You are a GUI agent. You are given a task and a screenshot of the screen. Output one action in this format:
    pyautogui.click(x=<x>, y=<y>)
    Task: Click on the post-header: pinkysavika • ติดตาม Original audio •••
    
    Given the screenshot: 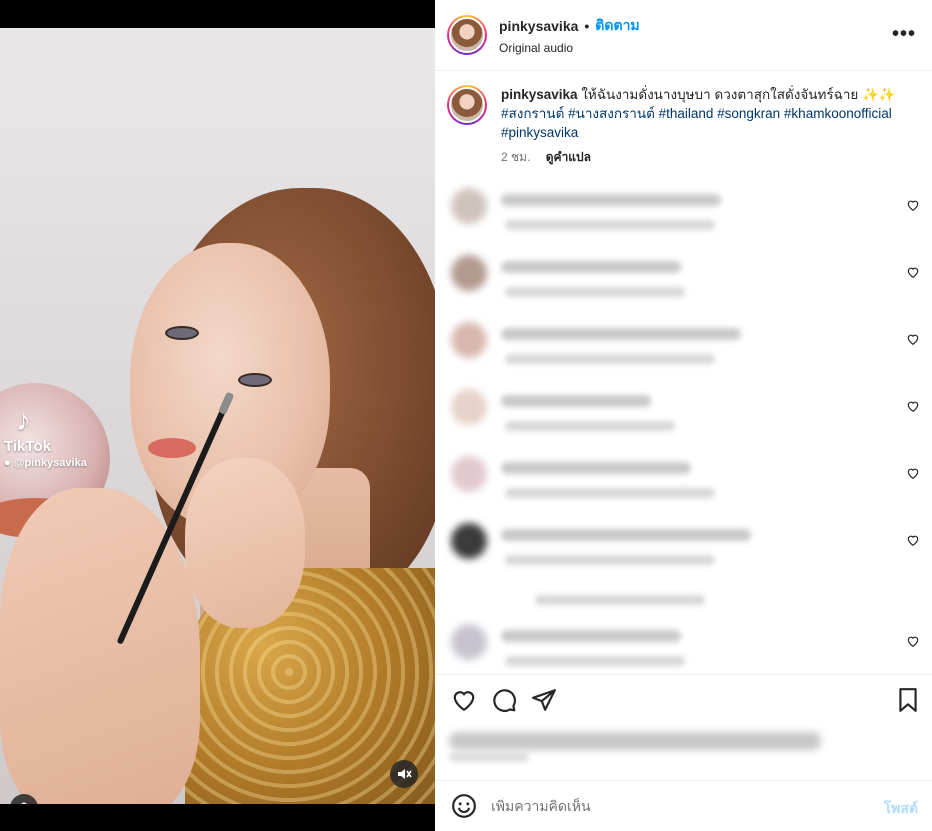 What is the action you would take?
    pyautogui.click(x=683, y=35)
    